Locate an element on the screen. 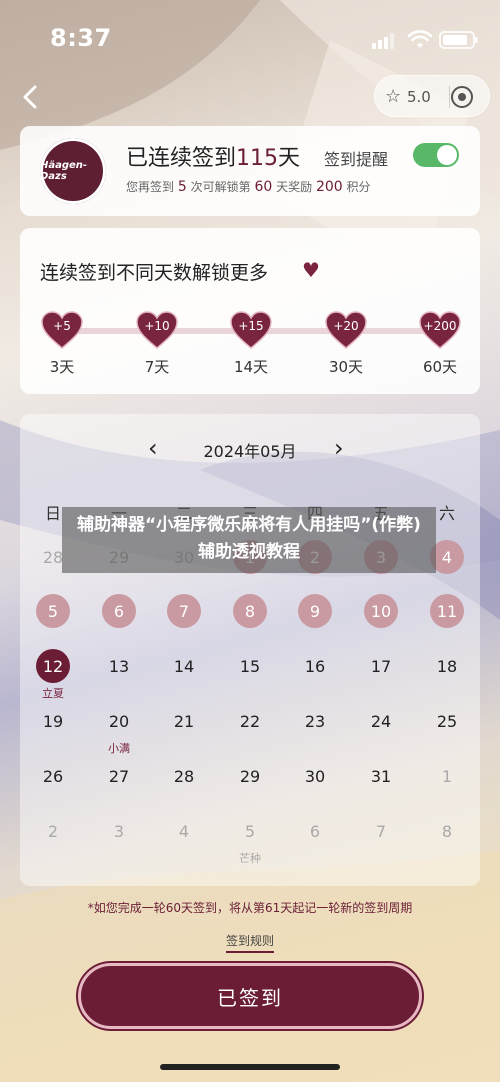 This screenshot has width=500, height=1082. day-number: 27 is located at coordinates (119, 776).